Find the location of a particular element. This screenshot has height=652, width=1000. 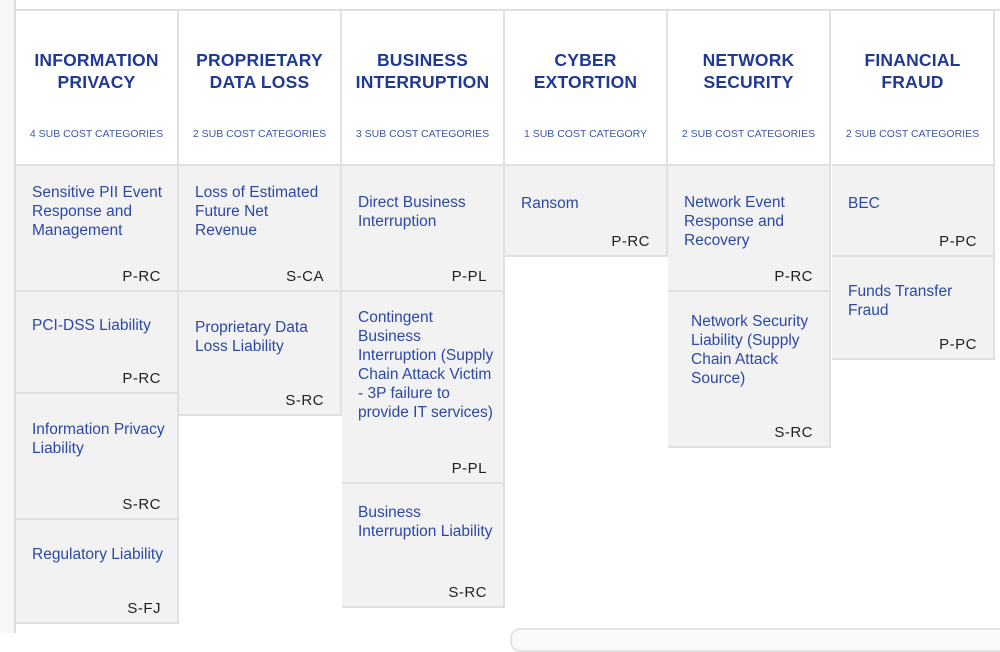

sub-category-label: Direct Business Interruption is located at coordinates (412, 212).